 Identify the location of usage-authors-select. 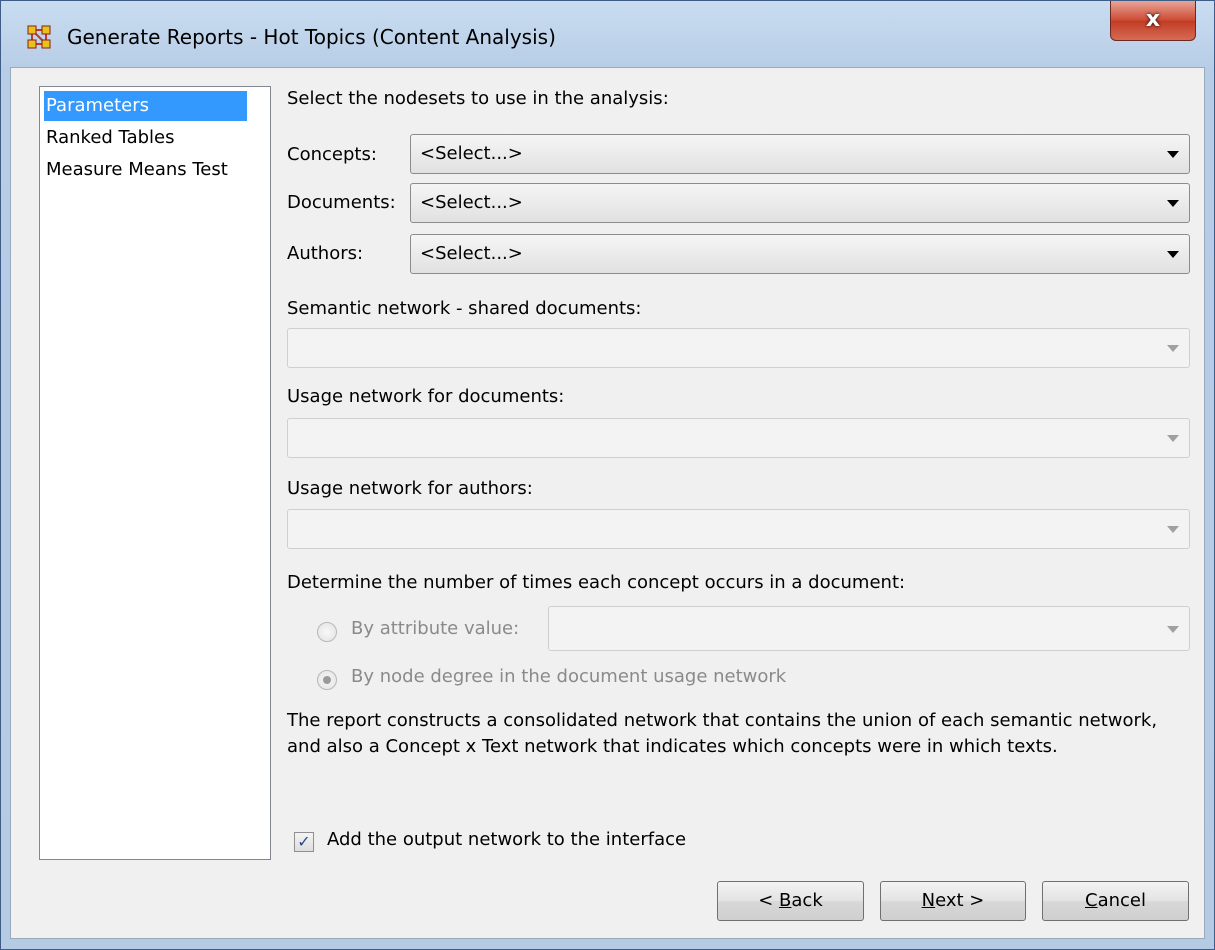
(738, 529).